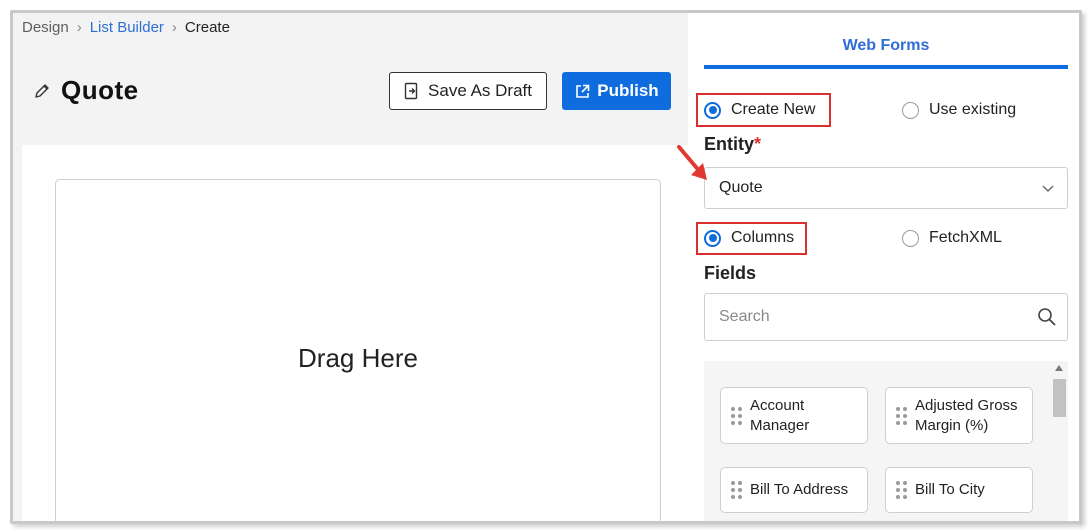 Image resolution: width=1090 pixels, height=530 pixels. Describe the element at coordinates (886, 50) in the screenshot. I see `tab-web-forms: Web Forms` at that location.